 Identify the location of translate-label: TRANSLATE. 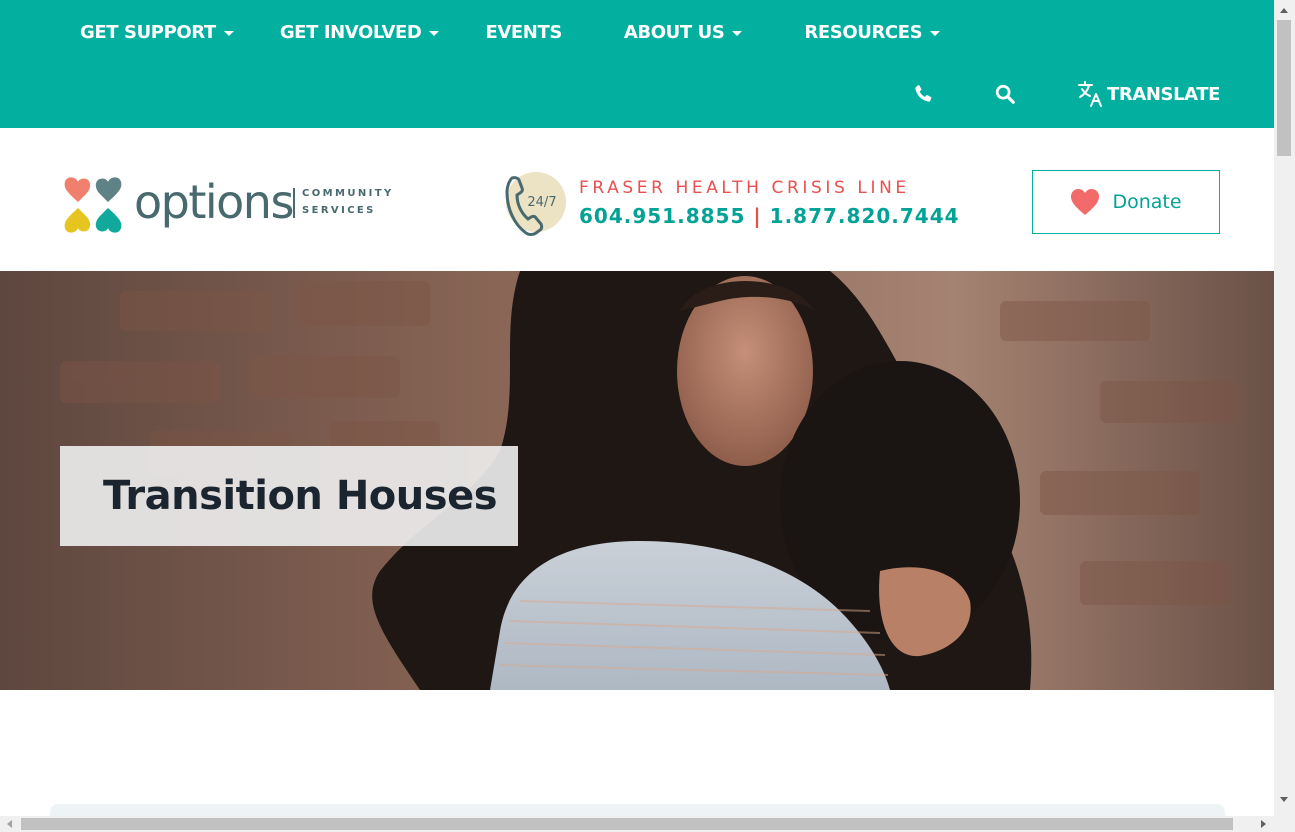
(1164, 94).